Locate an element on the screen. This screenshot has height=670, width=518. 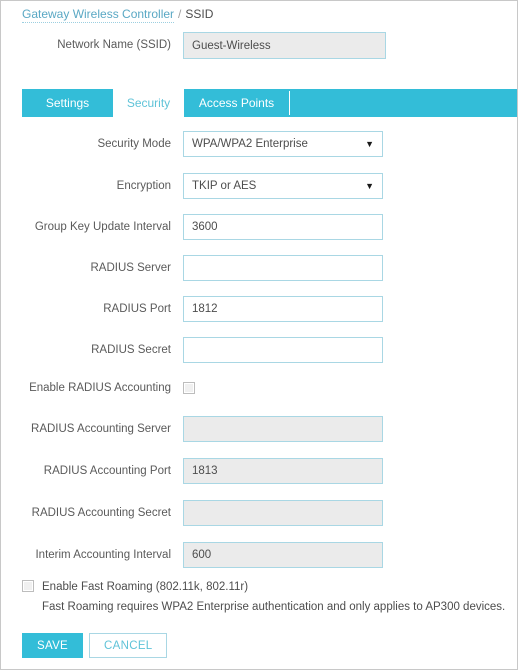
encryption-row: Encryption TKIP or AES ▼ is located at coordinates (259, 186).